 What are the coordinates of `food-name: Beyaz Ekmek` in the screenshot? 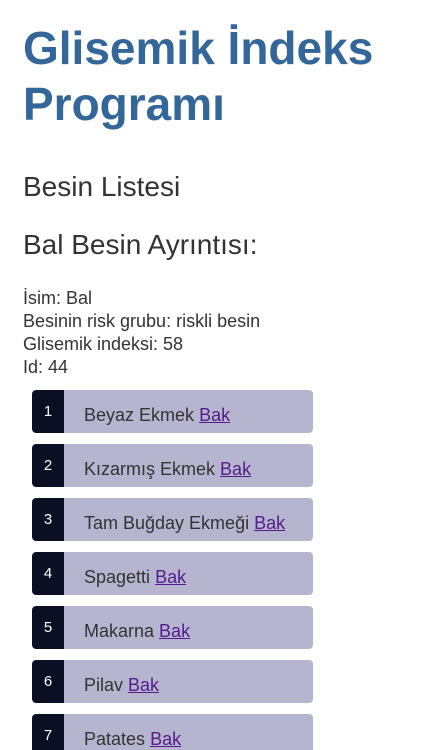 It's located at (139, 415).